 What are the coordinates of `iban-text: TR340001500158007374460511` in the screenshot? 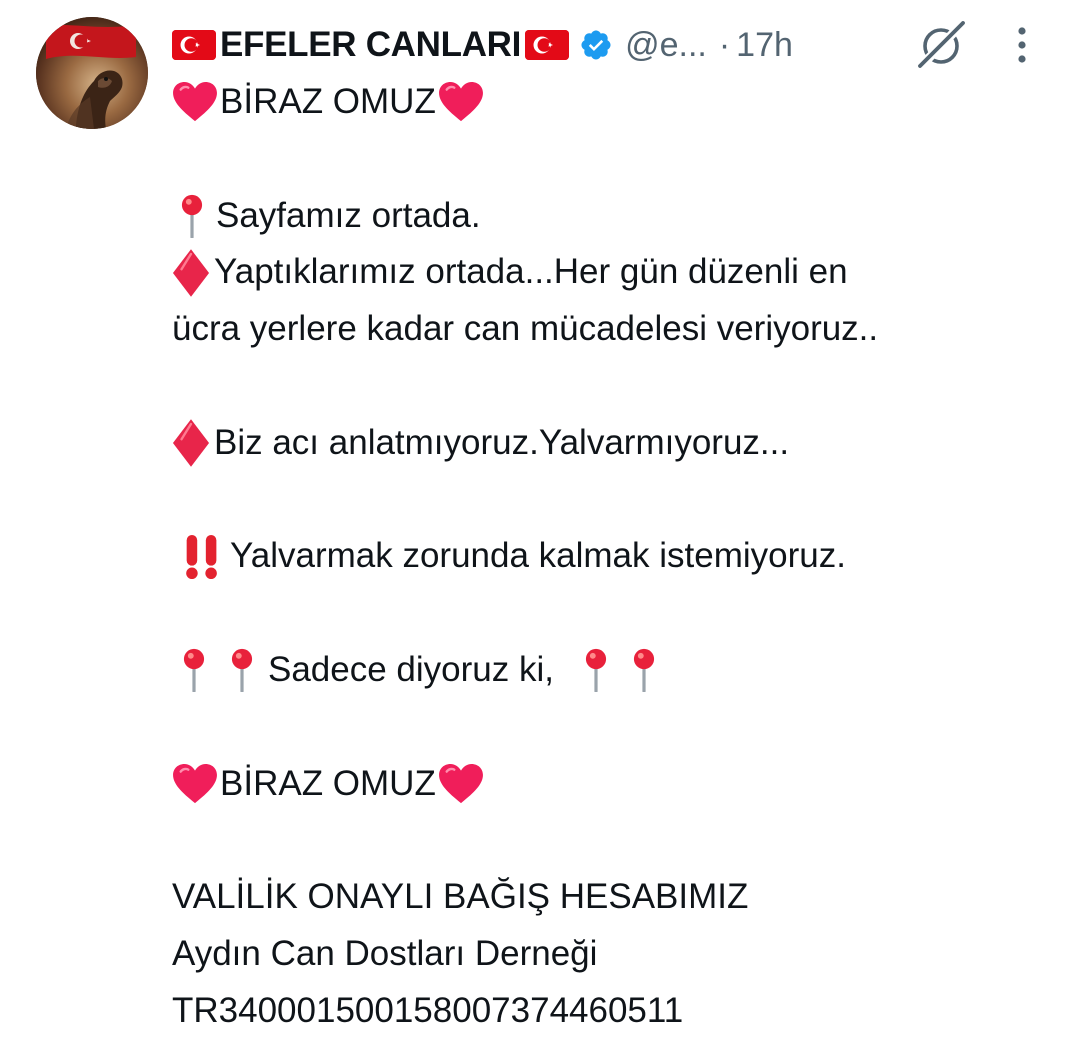 It's located at (428, 1010).